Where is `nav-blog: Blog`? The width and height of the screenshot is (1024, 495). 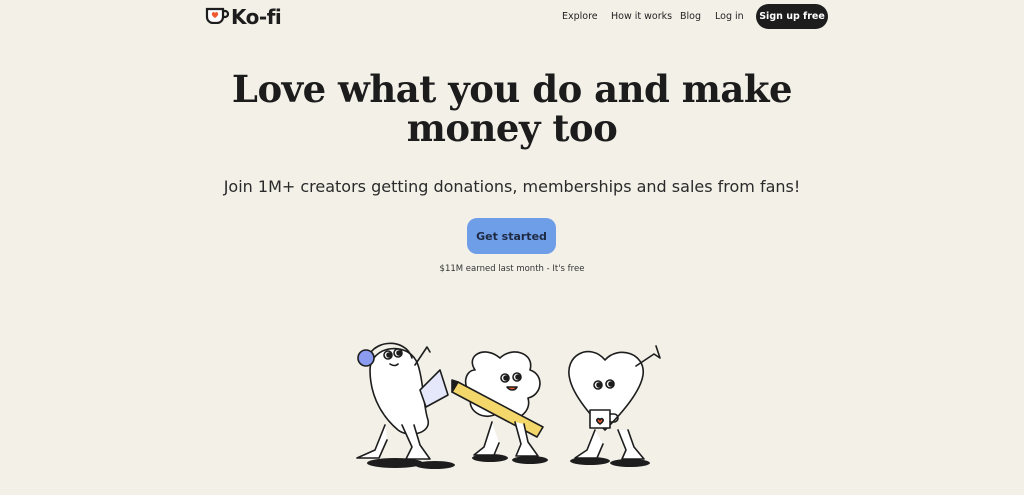
nav-blog: Blog is located at coordinates (690, 16).